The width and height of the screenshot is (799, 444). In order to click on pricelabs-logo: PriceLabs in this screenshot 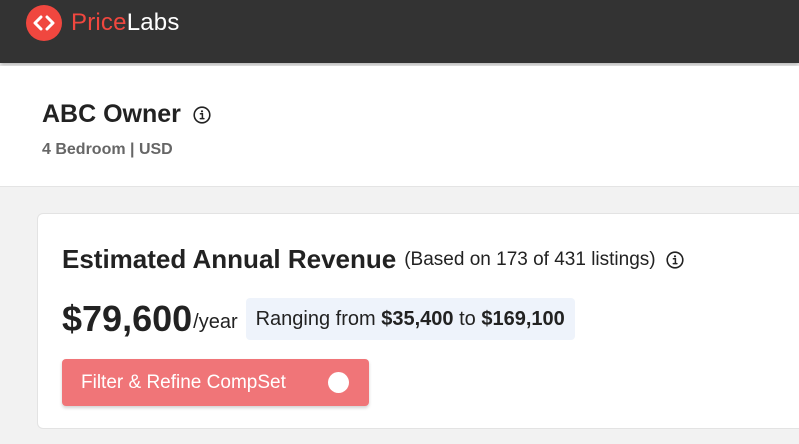, I will do `click(103, 23)`.